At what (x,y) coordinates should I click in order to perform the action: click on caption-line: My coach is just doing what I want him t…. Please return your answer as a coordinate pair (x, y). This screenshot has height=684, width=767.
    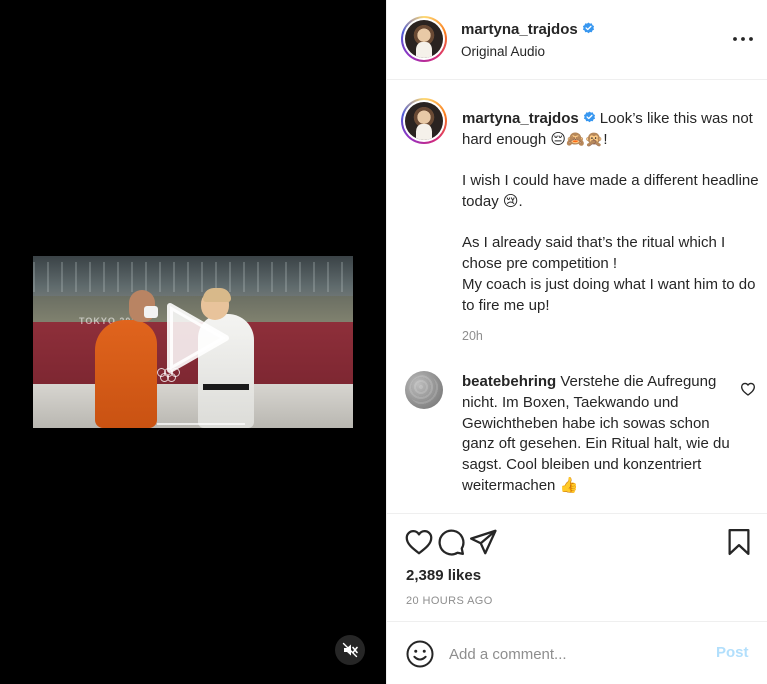
    Looking at the image, I should click on (609, 295).